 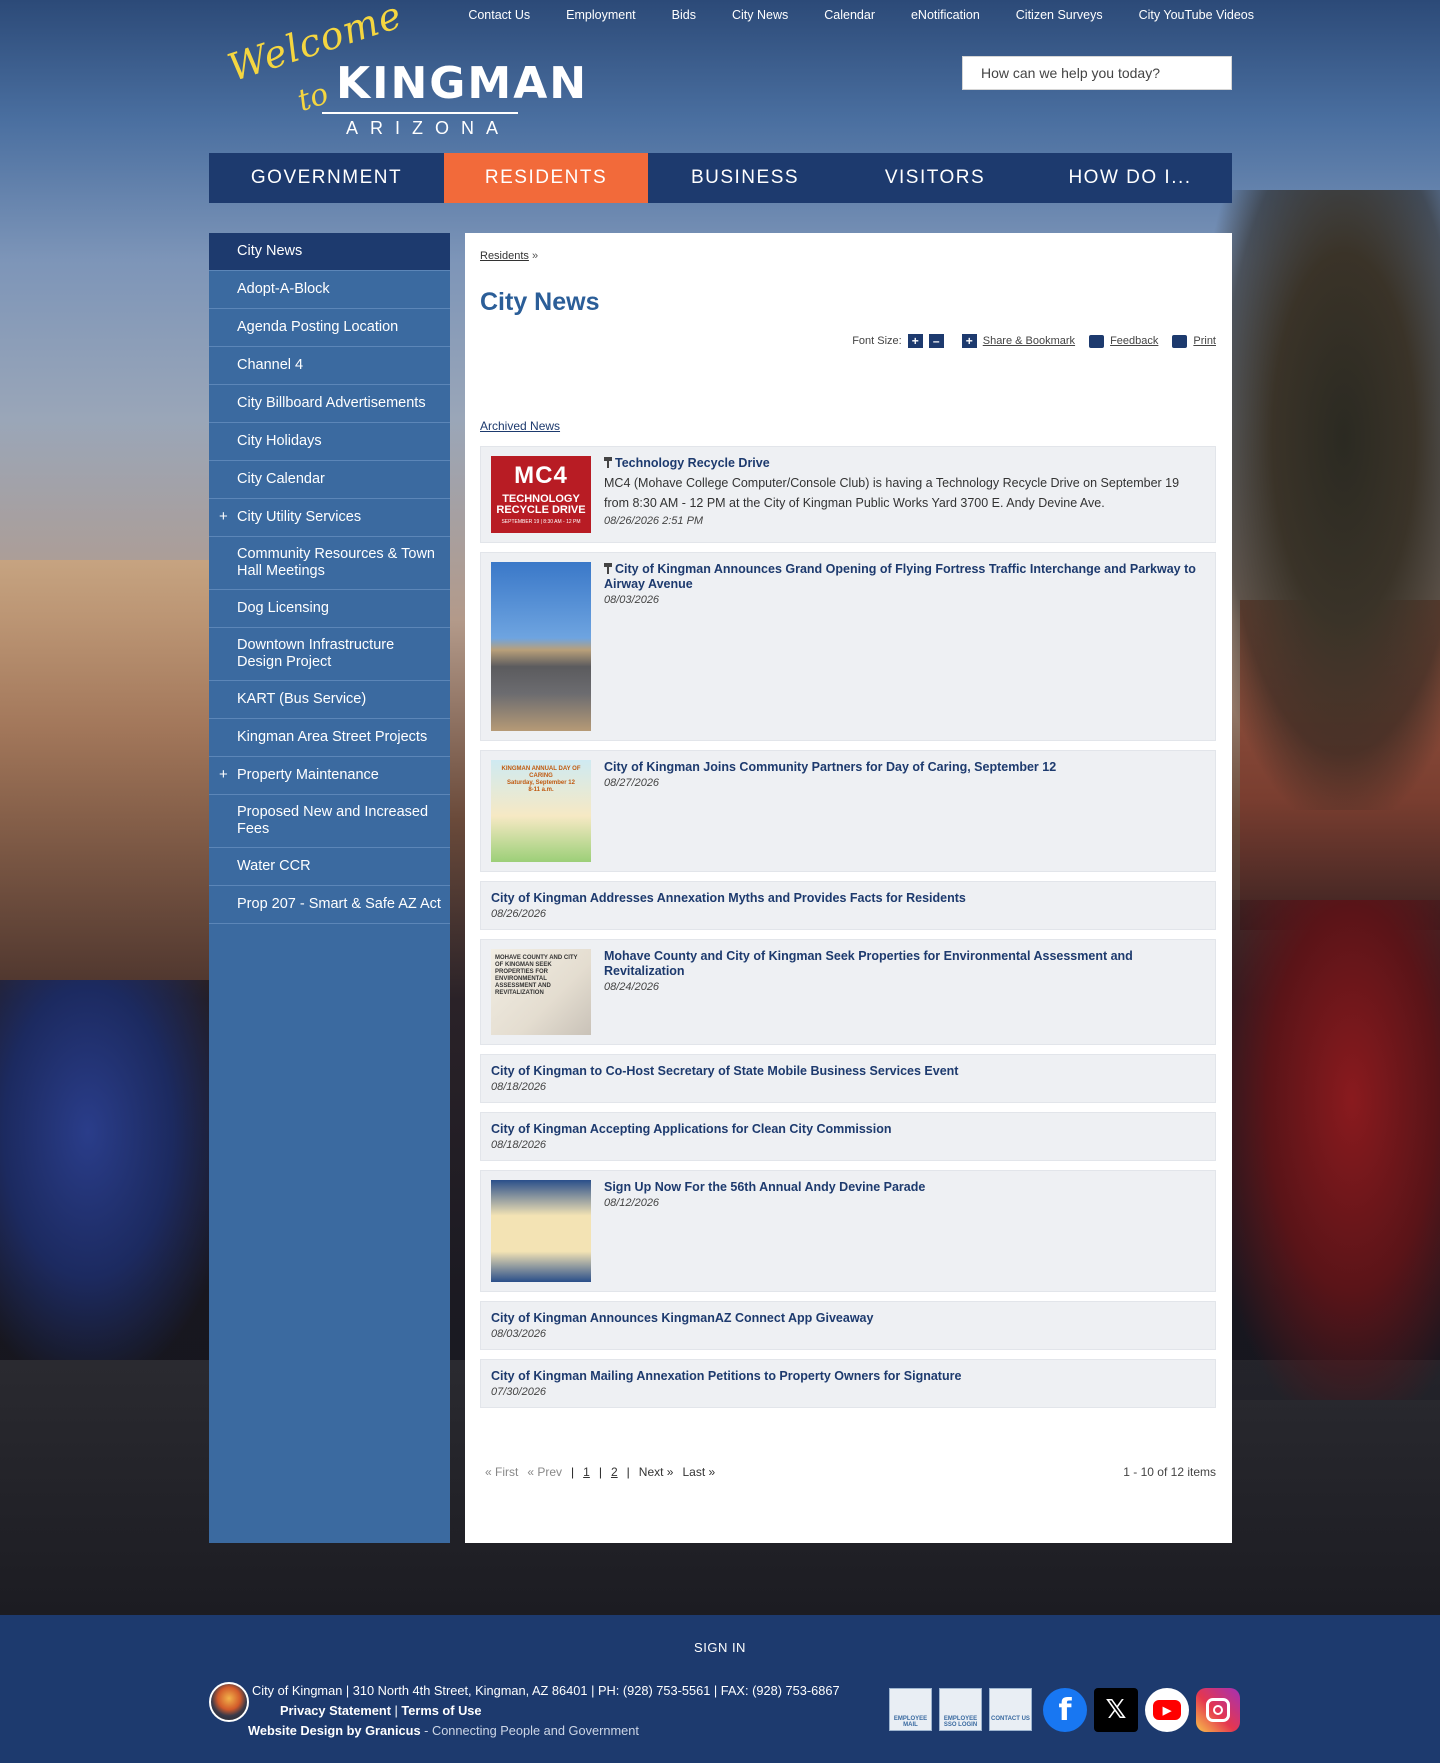 I want to click on font-decrease-icon: –, so click(x=936, y=341).